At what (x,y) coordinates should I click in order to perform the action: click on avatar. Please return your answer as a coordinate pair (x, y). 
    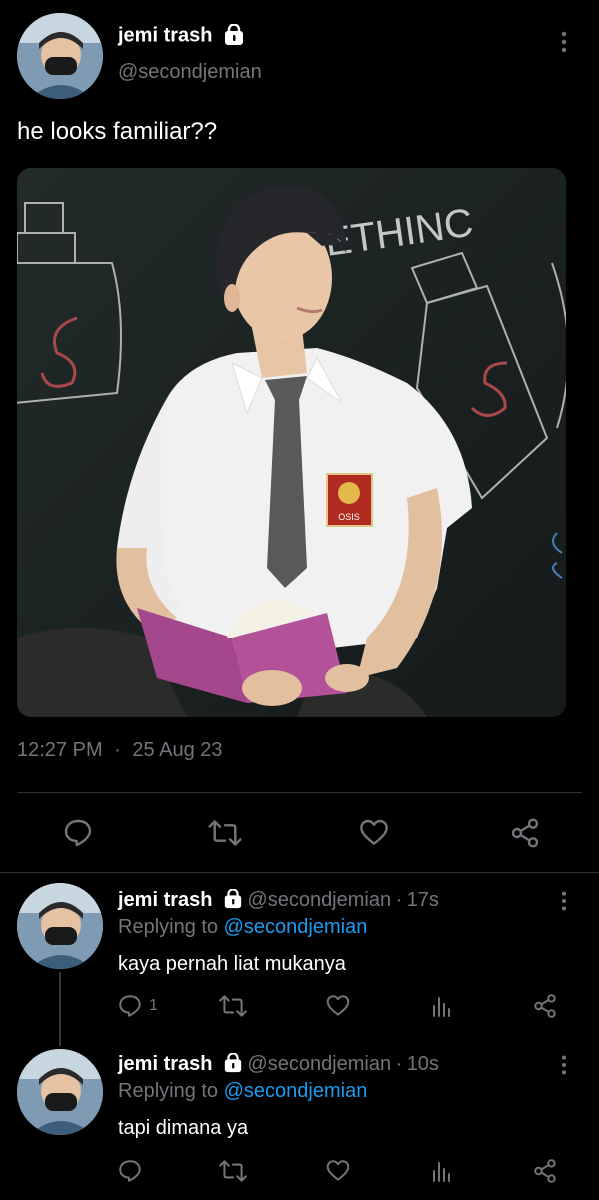
    Looking at the image, I should click on (60, 56).